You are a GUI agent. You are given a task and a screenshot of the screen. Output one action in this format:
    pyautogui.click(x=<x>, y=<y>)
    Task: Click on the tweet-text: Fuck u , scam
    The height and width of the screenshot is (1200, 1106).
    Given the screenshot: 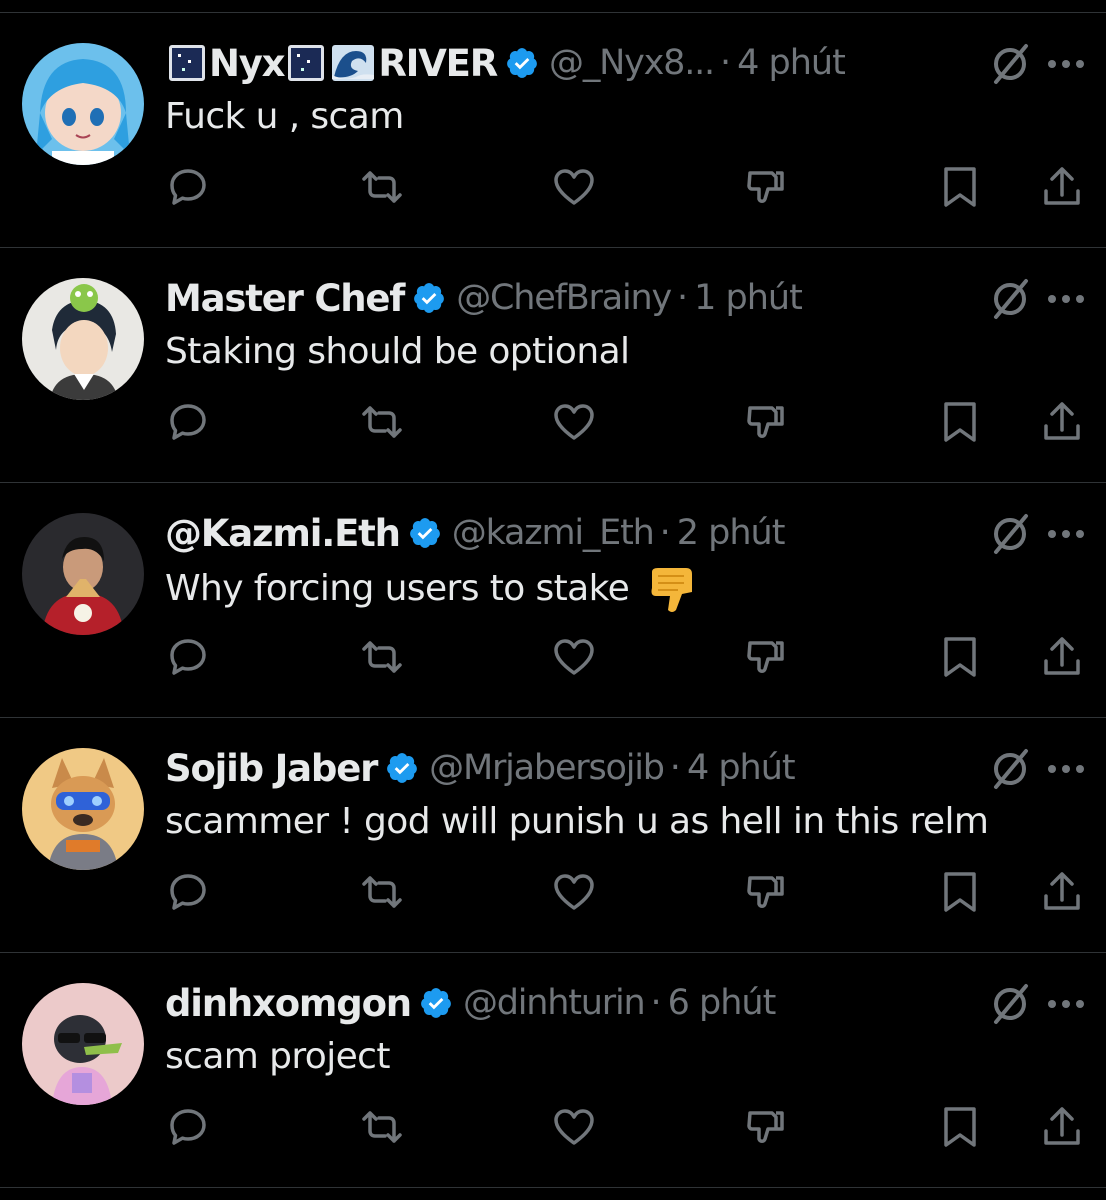 What is the action you would take?
    pyautogui.click(x=284, y=116)
    